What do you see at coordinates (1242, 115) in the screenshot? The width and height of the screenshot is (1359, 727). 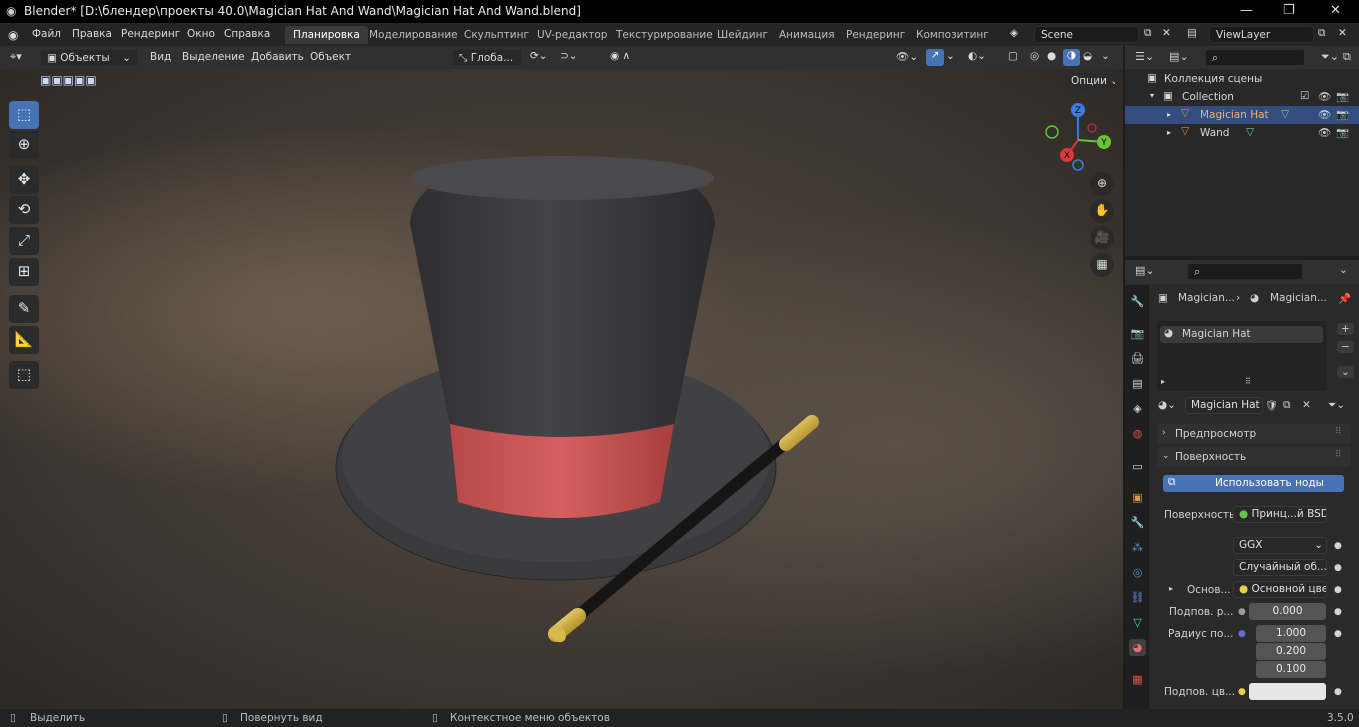 I see `outliner-item-magician-hat: ▸ ▽ Magician Hat ▽ 👁 📷` at bounding box center [1242, 115].